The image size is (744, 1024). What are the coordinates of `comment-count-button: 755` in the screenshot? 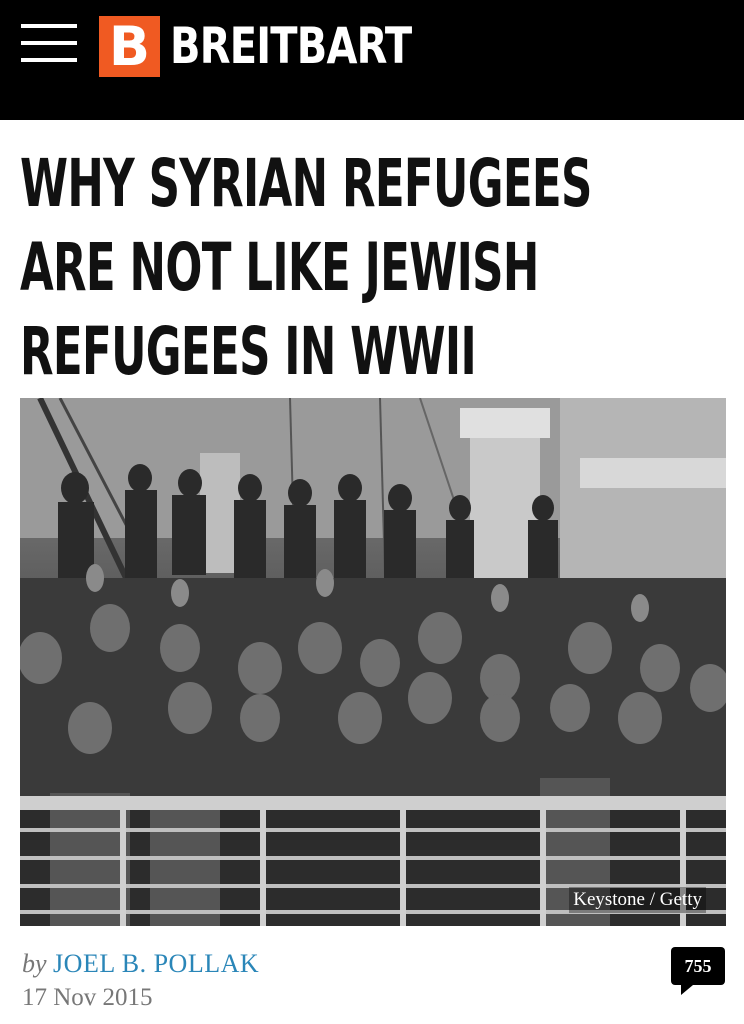 It's located at (698, 971).